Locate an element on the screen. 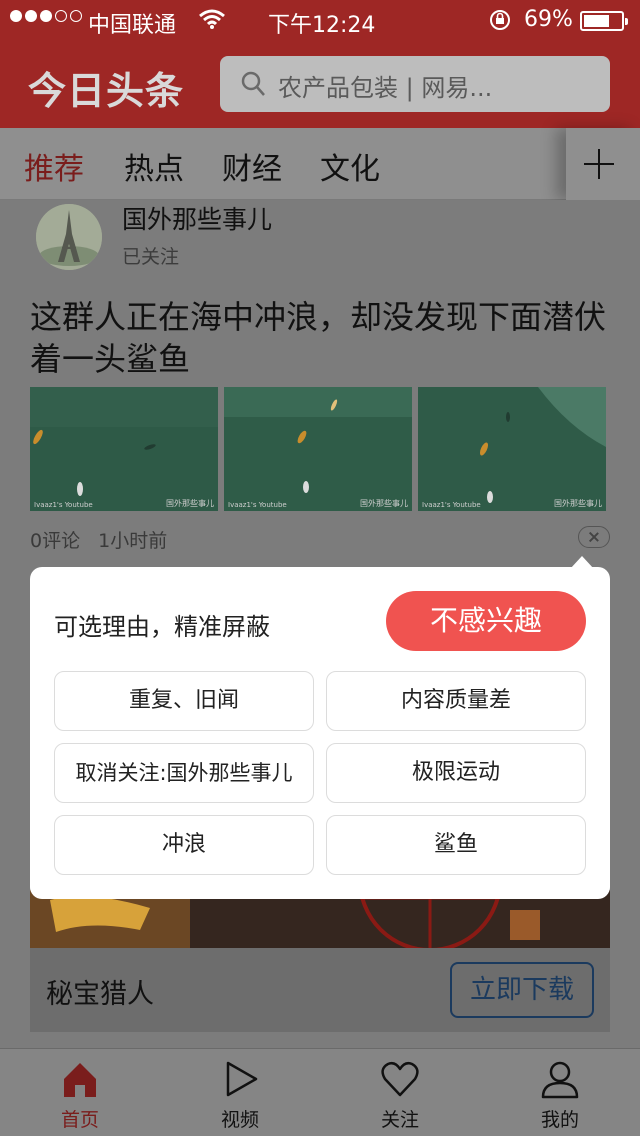 Image resolution: width=640 pixels, height=1136 pixels. nav-video: 视频 is located at coordinates (240, 1092).